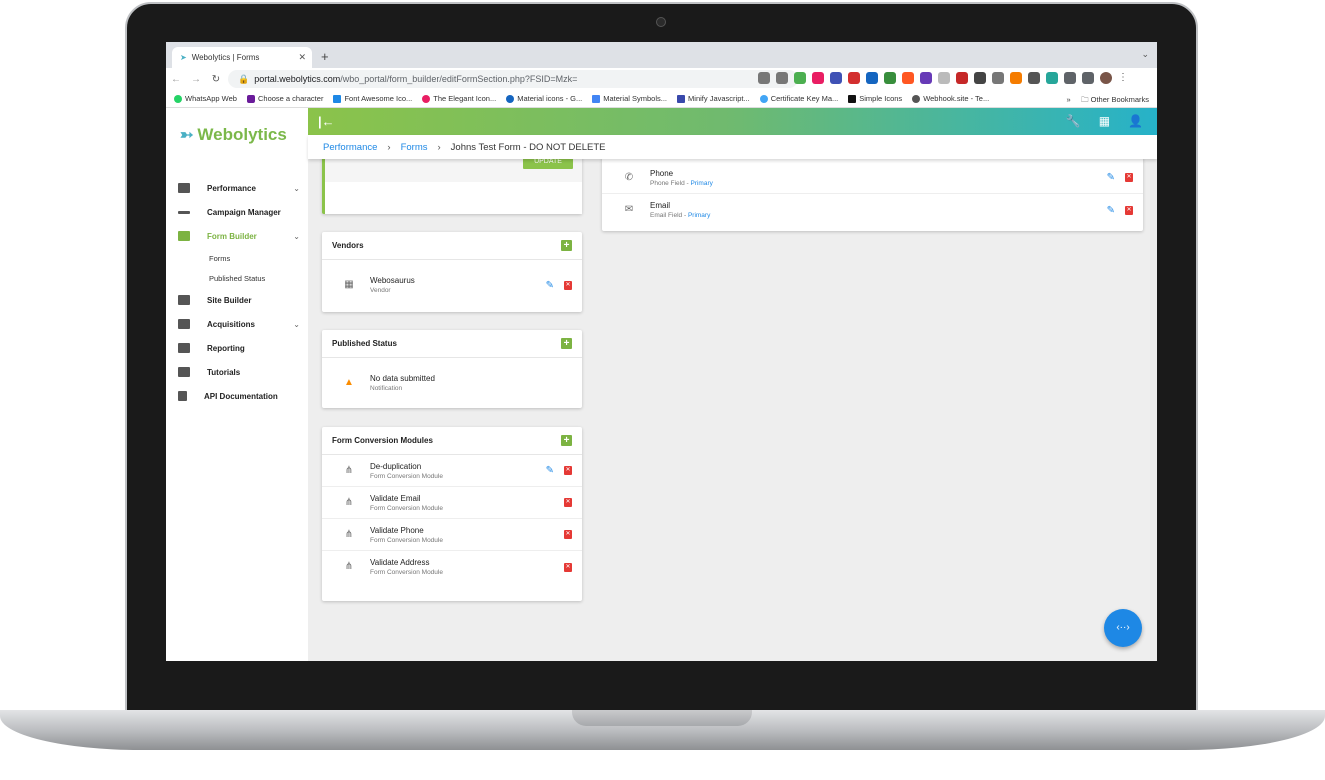  Describe the element at coordinates (233, 135) in the screenshot. I see `logo: ➳ Webolytics` at that location.